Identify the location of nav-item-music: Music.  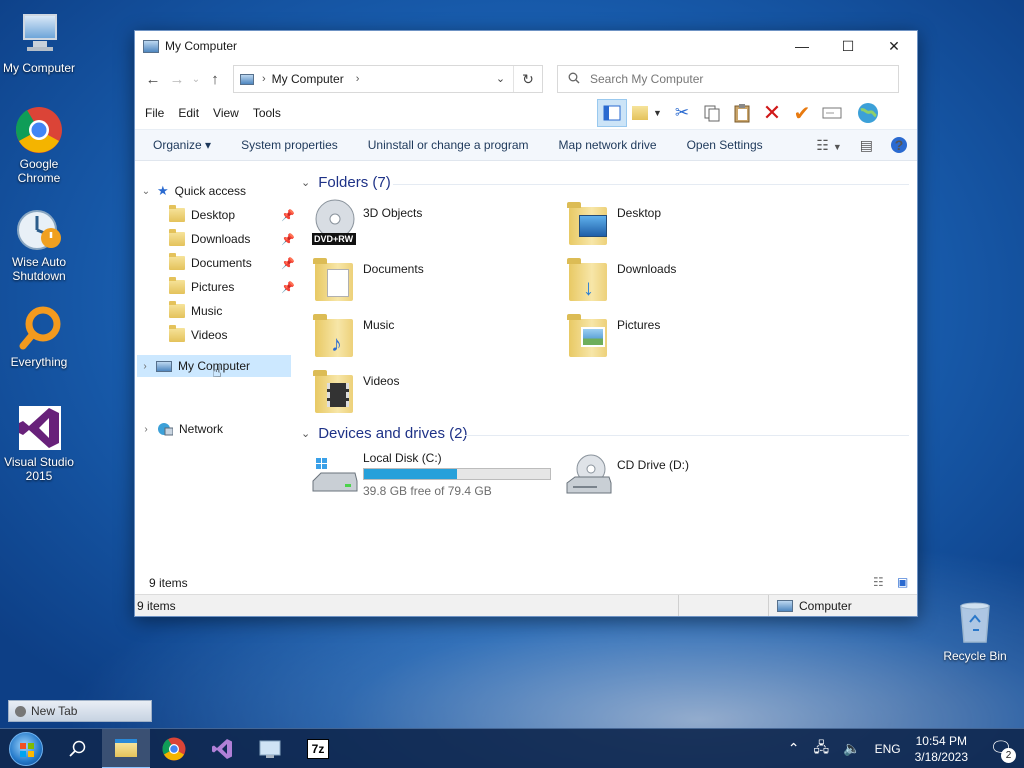
(193, 311).